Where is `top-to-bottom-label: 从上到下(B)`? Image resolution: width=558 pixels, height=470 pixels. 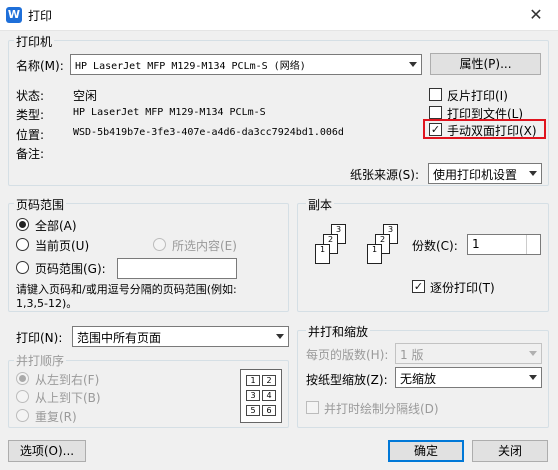
top-to-bottom-label: 从上到下(B) is located at coordinates (68, 398).